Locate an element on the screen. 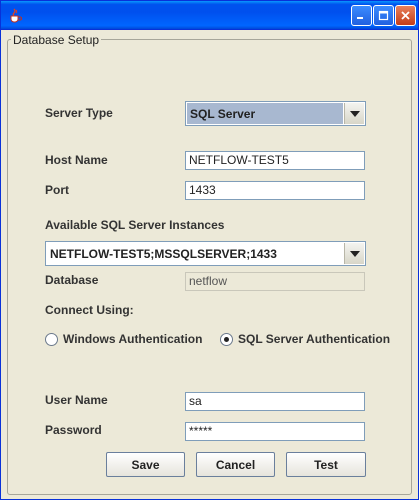 The width and height of the screenshot is (419, 500). server-type-value: SQL Server is located at coordinates (265, 113).